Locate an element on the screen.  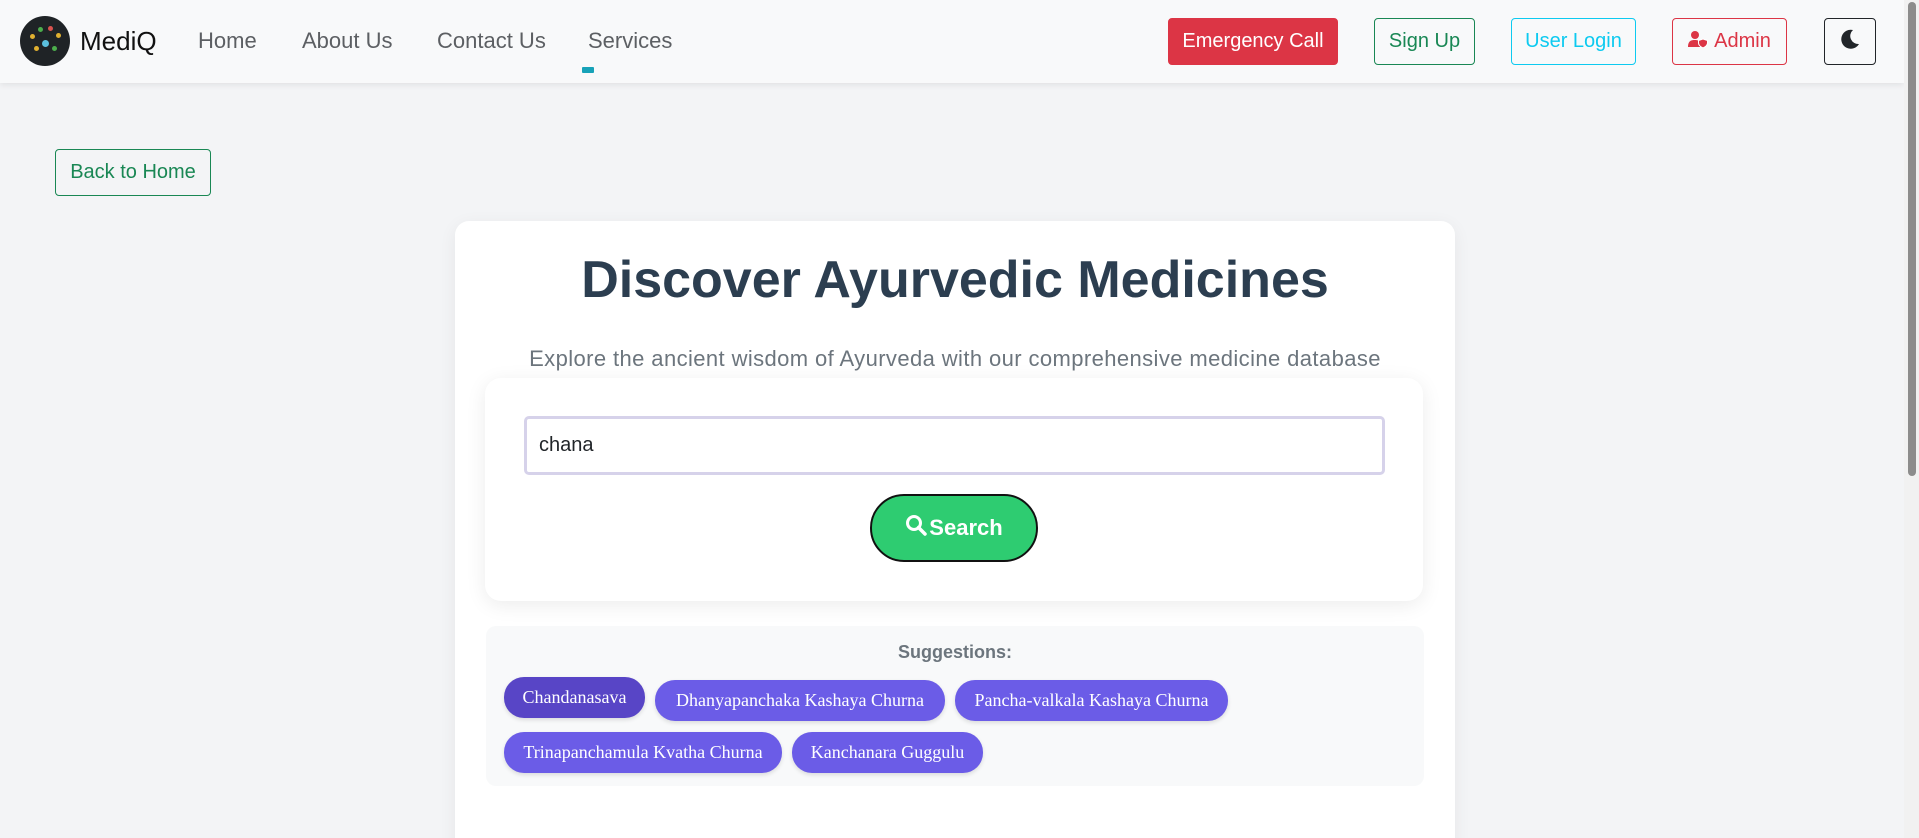
suggestions-label: Suggestions: is located at coordinates (954, 652).